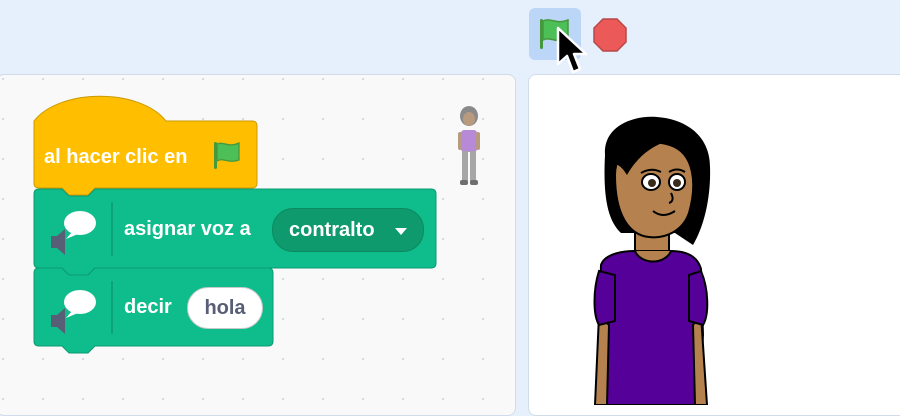 The height and width of the screenshot is (416, 900). I want to click on voice-dropdown: contralto, so click(348, 230).